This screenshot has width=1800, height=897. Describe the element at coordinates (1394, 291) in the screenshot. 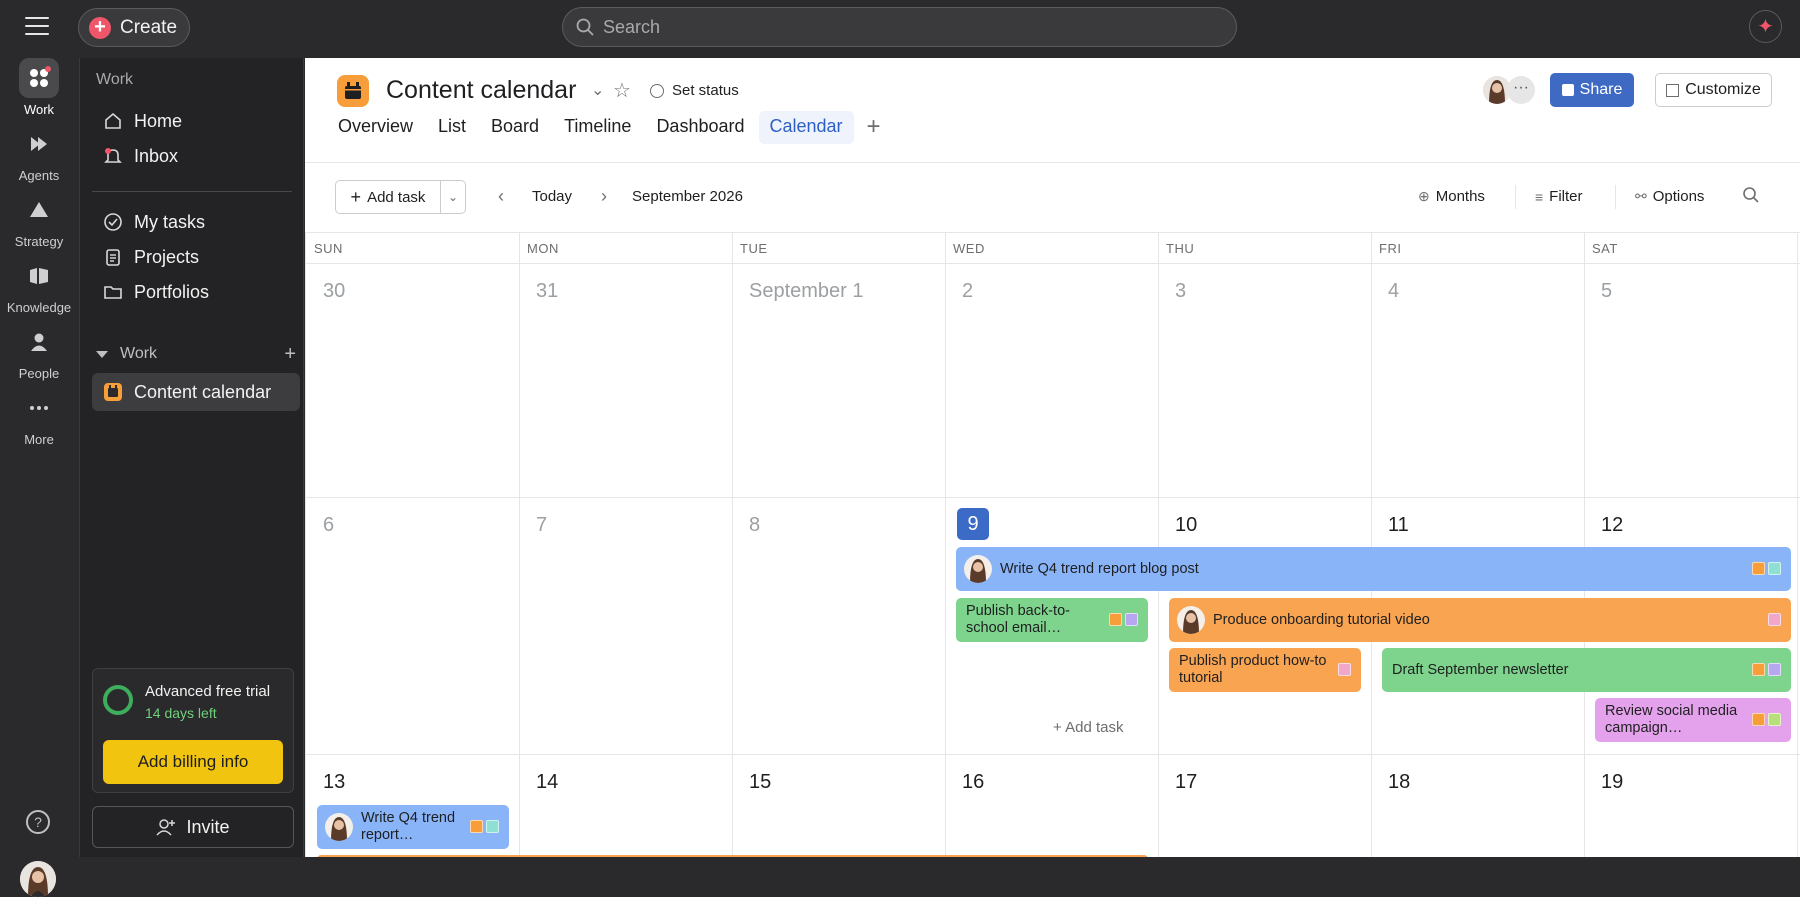

I see `day-number: 4` at that location.